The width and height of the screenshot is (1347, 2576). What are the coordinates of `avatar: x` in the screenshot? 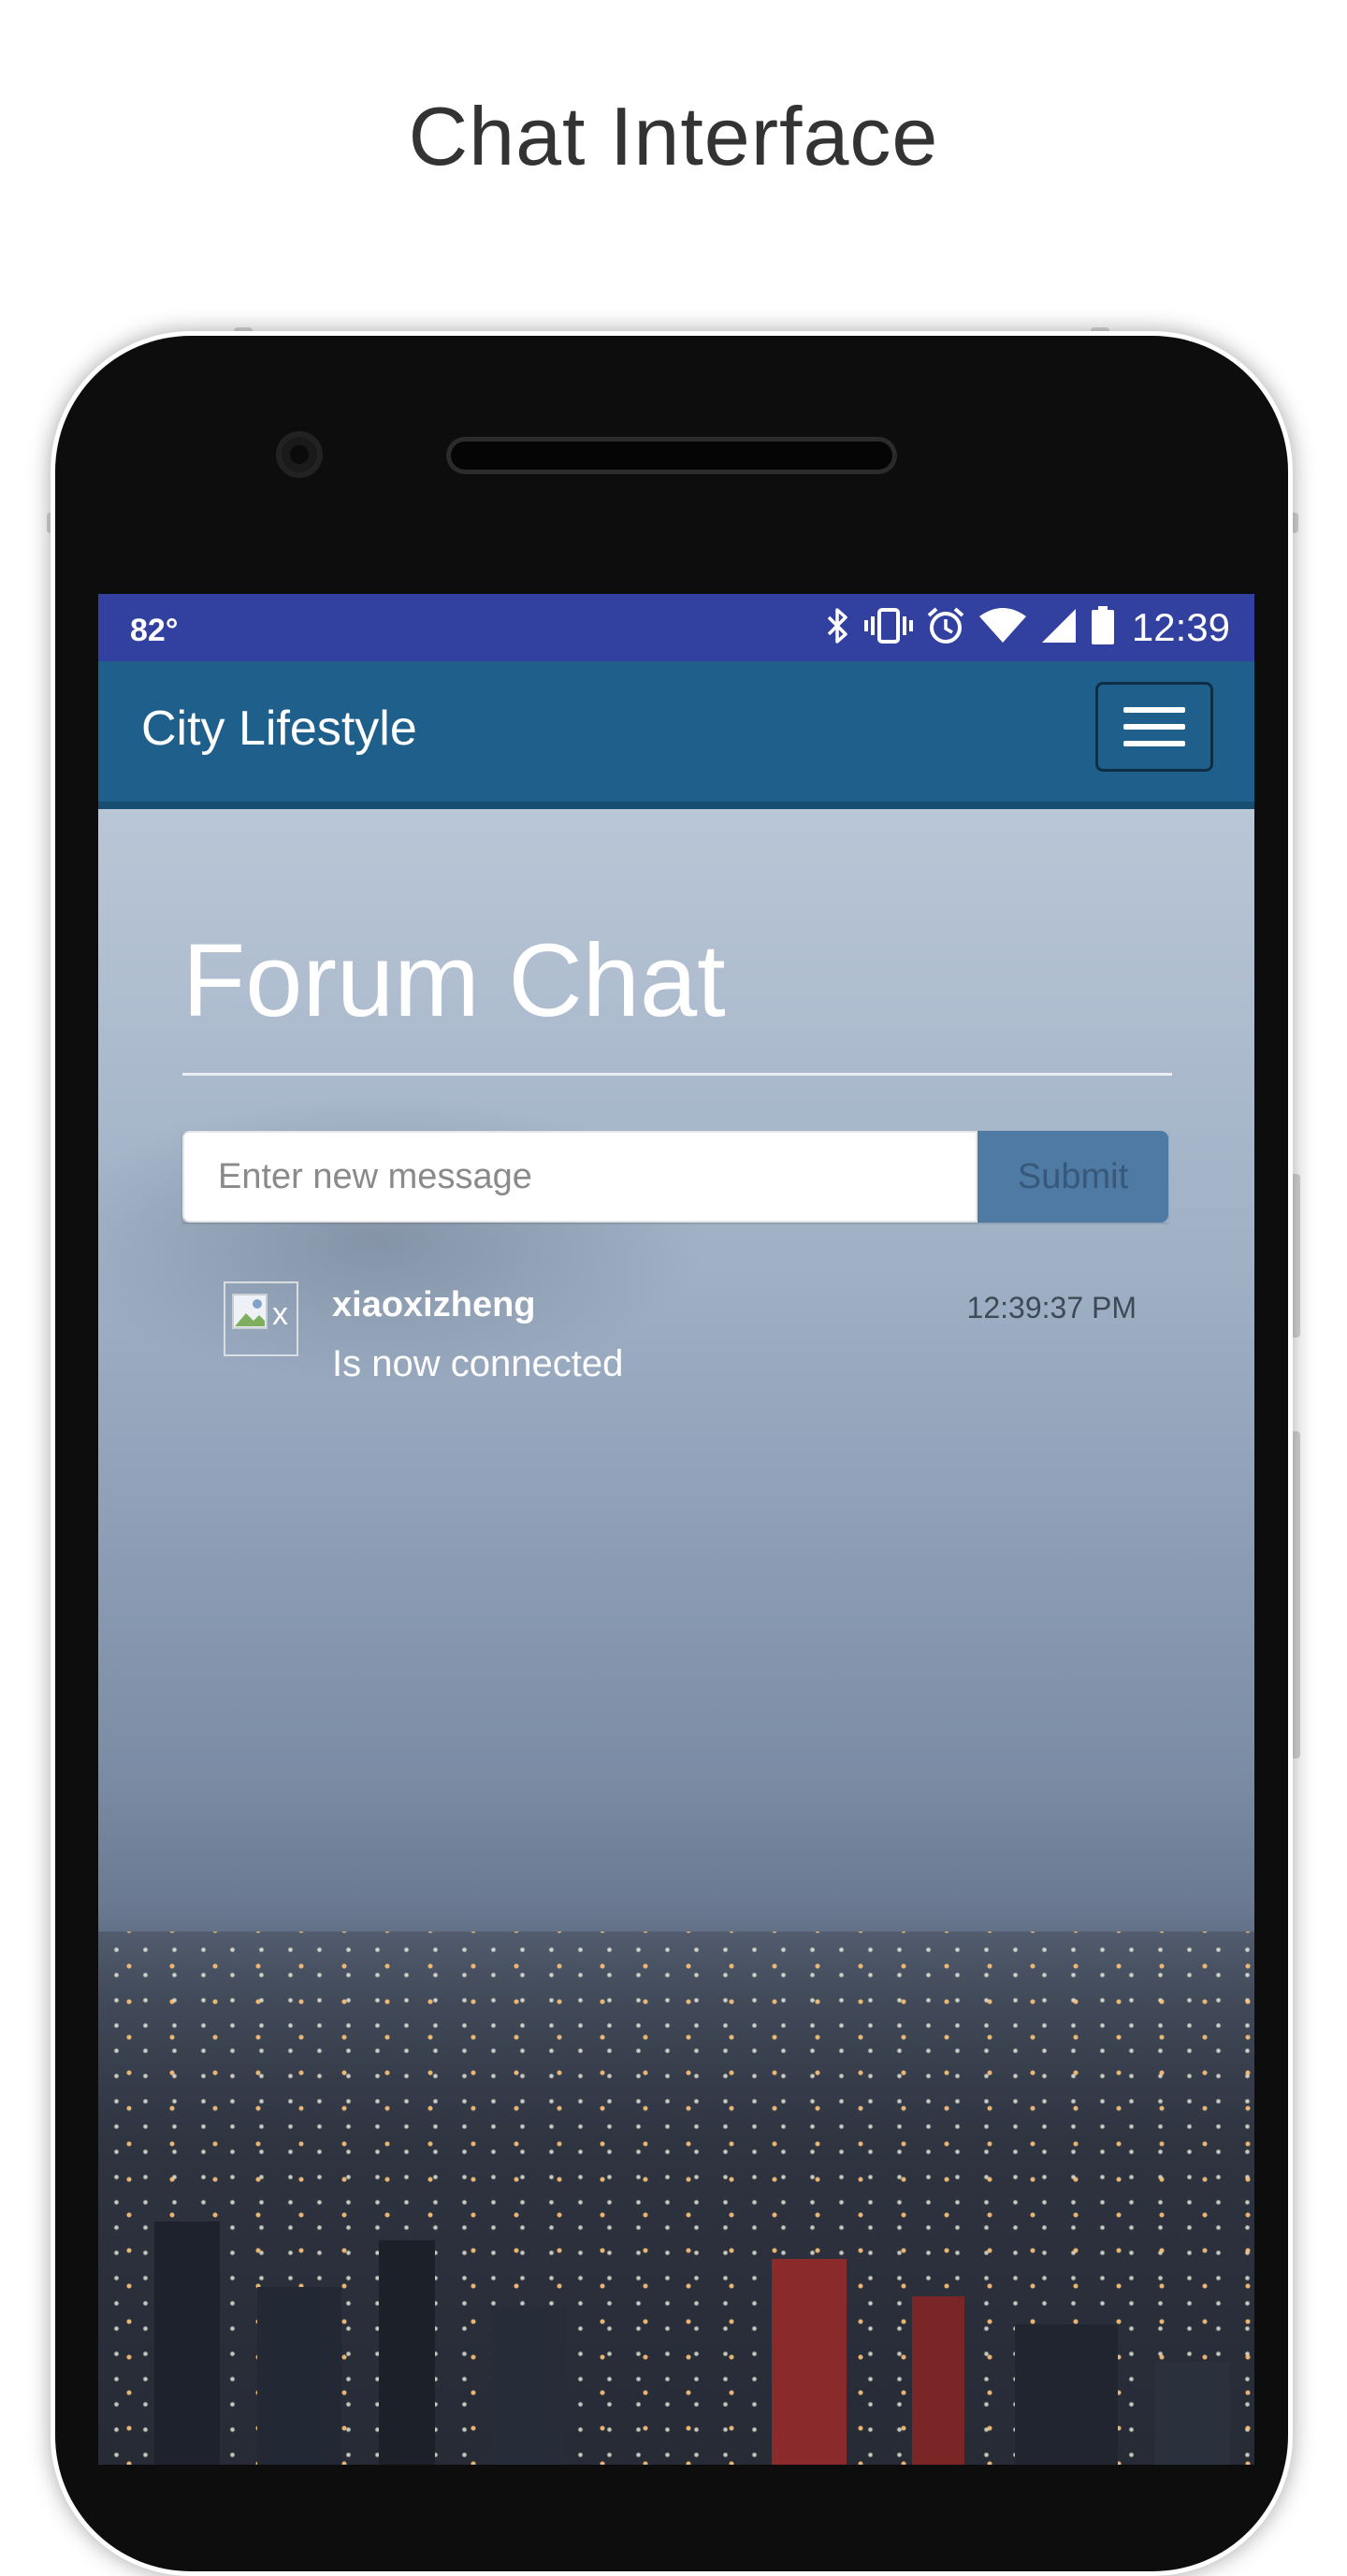 It's located at (261, 1318).